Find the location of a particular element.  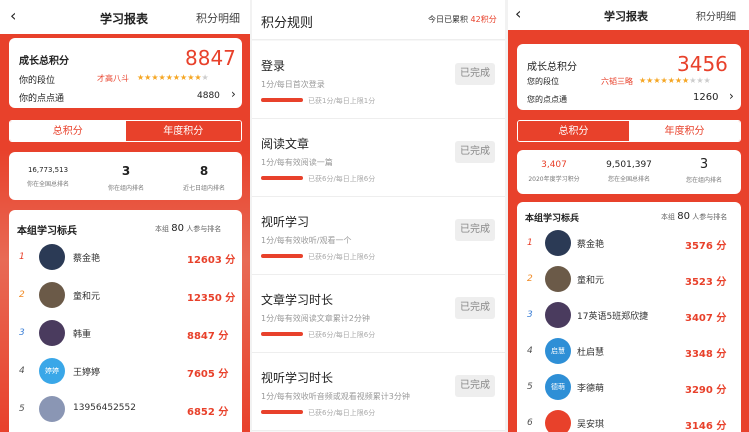

rule-item: 阅读文章 1分/每有效阅读一篇 已获6分/每日上限6分 已完成 is located at coordinates (378, 158).